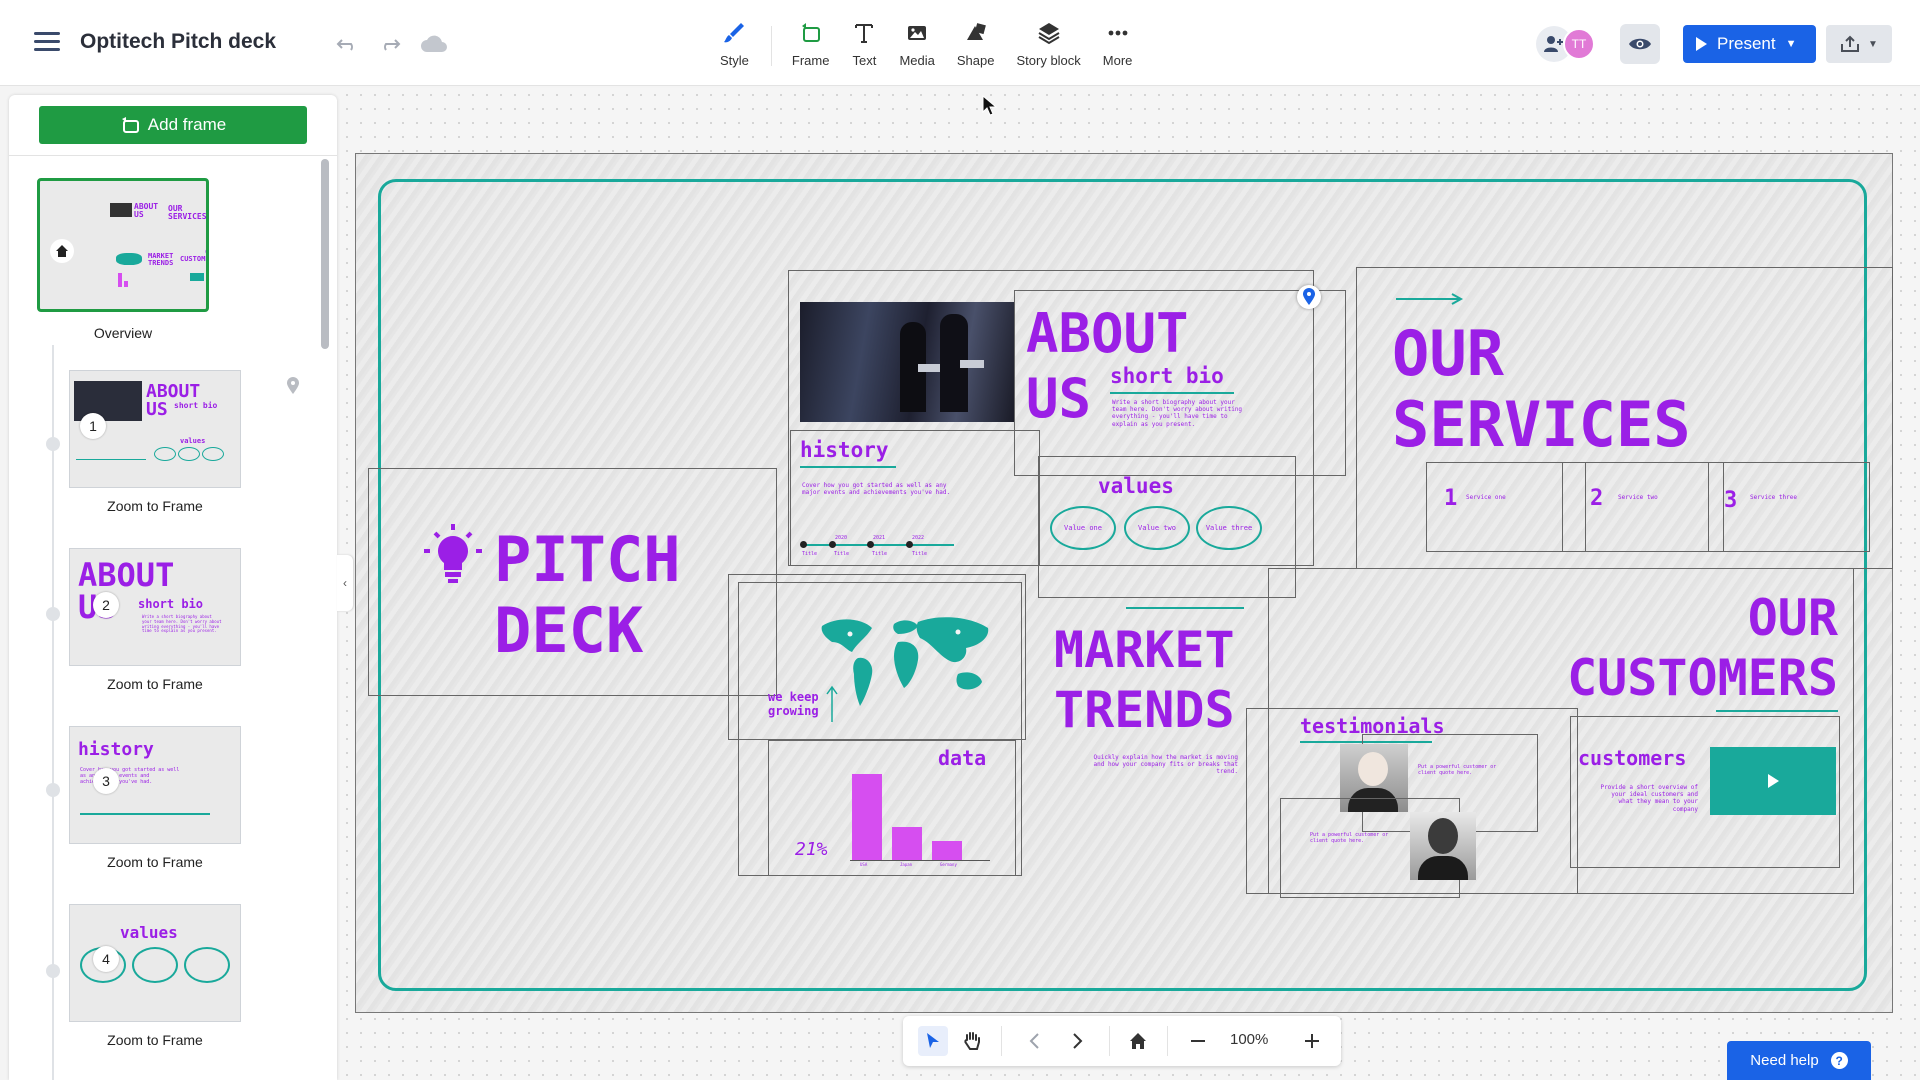 The image size is (1920, 1080). What do you see at coordinates (990, 105) in the screenshot?
I see `mouse-cursor-icon` at bounding box center [990, 105].